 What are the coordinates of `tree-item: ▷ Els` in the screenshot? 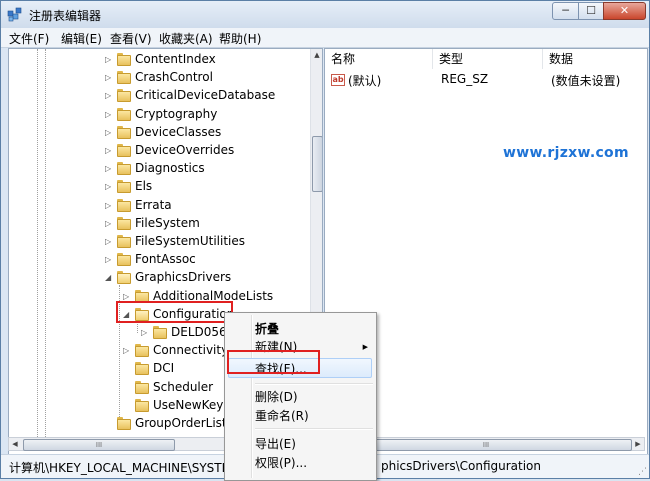 It's located at (159, 187).